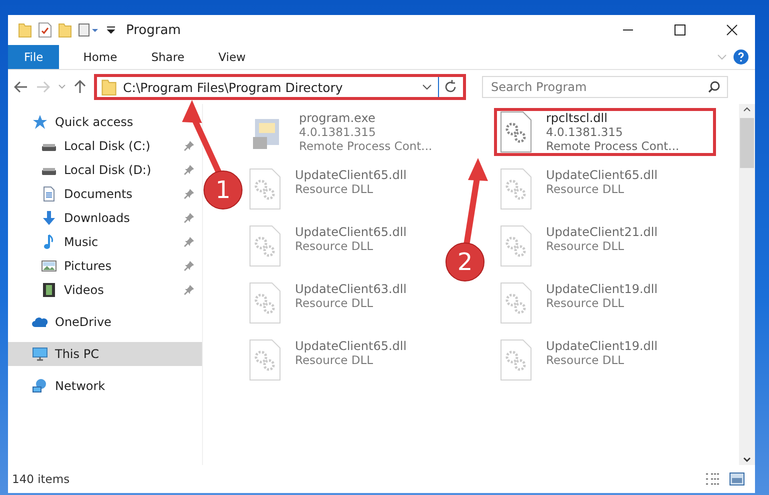 The image size is (769, 495). What do you see at coordinates (602, 232) in the screenshot?
I see `file-name: UpdateClient21.dll` at bounding box center [602, 232].